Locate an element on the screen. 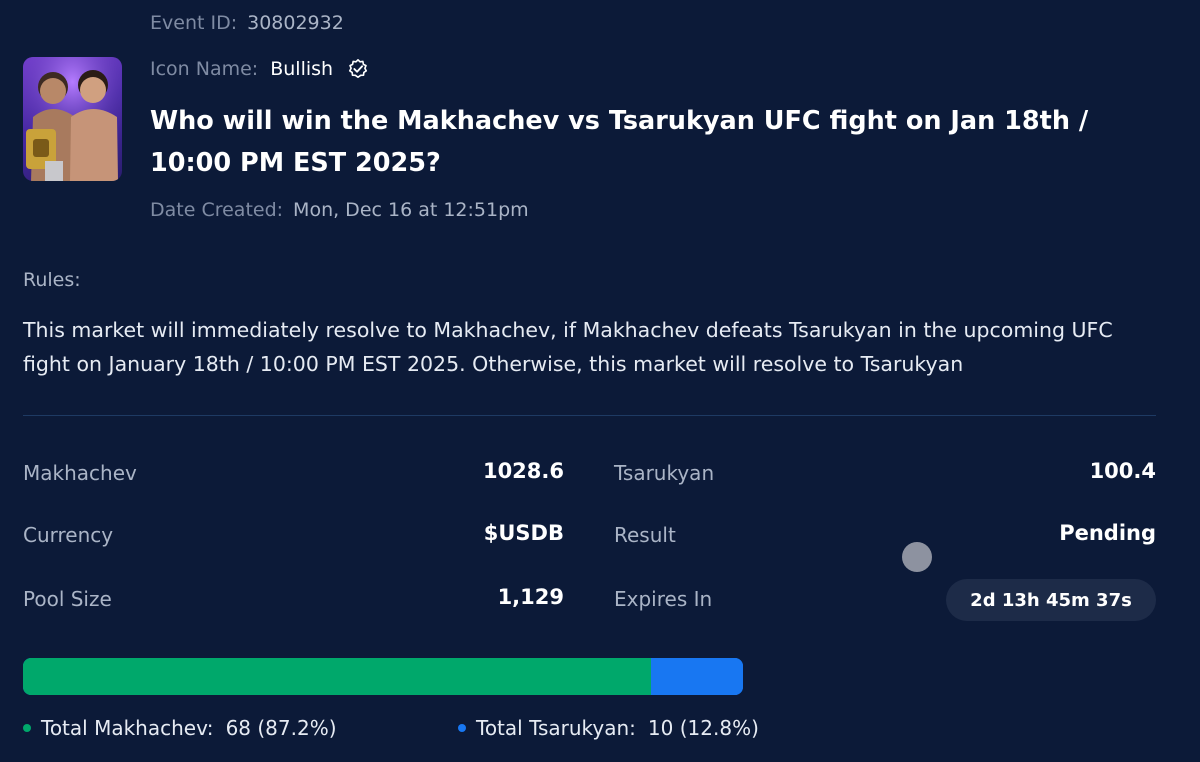  expires-in-label: Expires In is located at coordinates (663, 599).